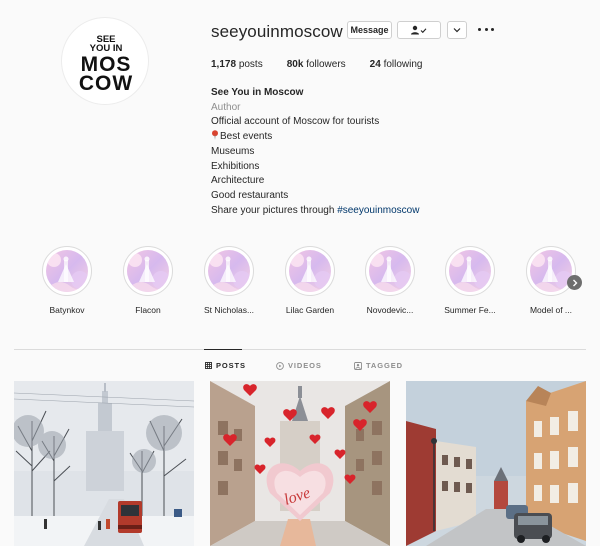  I want to click on profile-avatar: SEE YOU IN MOS COW, so click(105, 61).